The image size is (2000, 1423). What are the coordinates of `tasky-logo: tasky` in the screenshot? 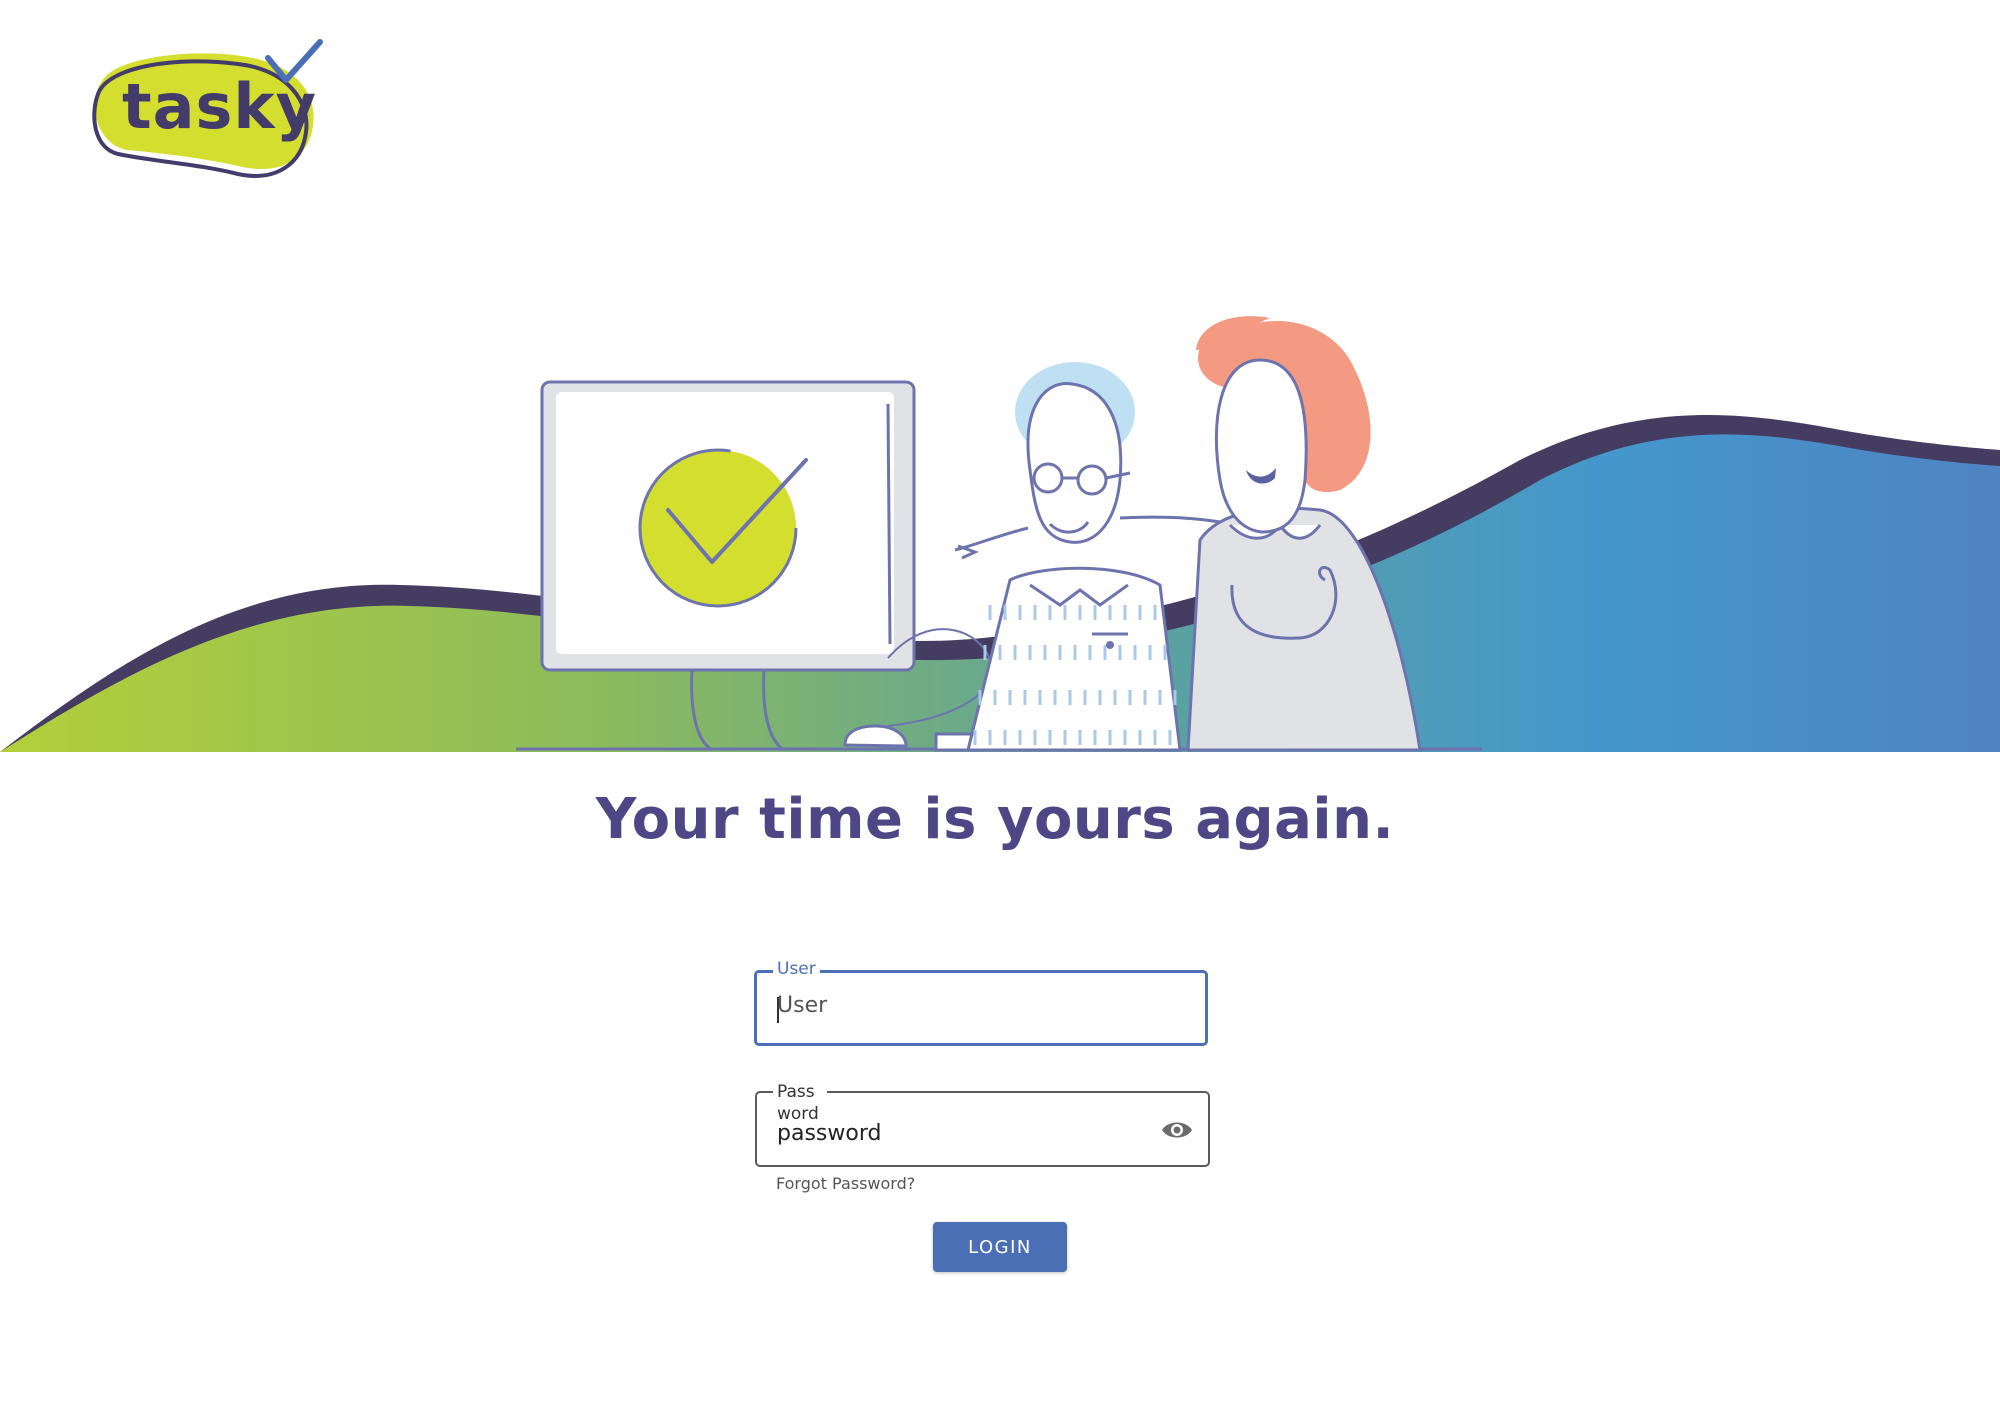 It's located at (208, 111).